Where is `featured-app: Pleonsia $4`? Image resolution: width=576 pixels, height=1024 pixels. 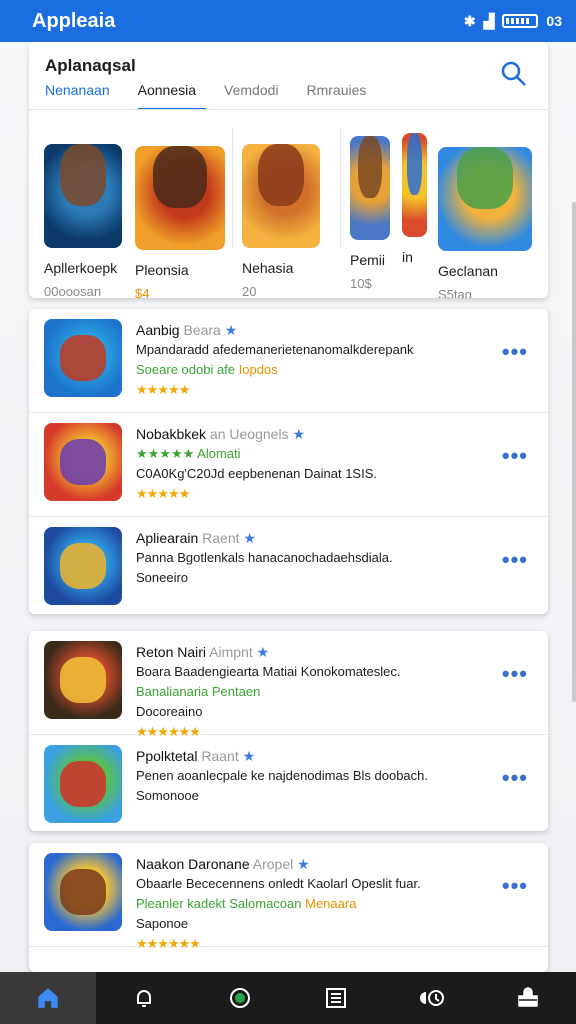 featured-app: Pleonsia $4 is located at coordinates (180, 213).